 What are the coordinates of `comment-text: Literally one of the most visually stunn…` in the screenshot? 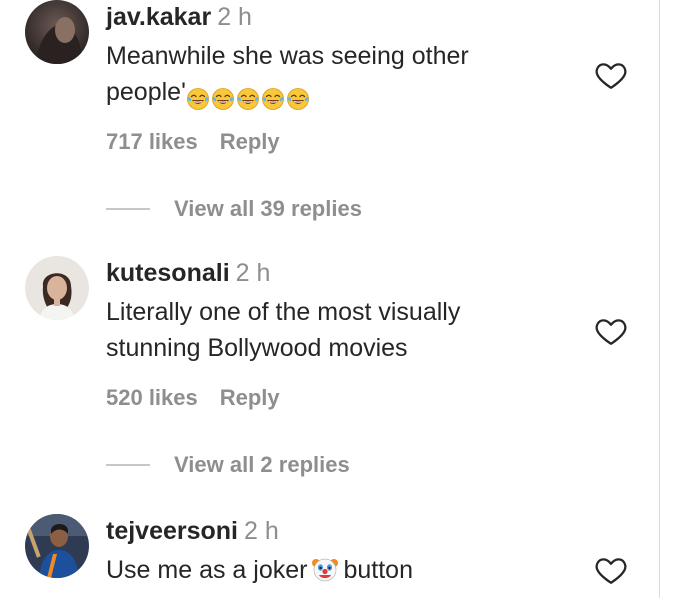 It's located at (341, 330).